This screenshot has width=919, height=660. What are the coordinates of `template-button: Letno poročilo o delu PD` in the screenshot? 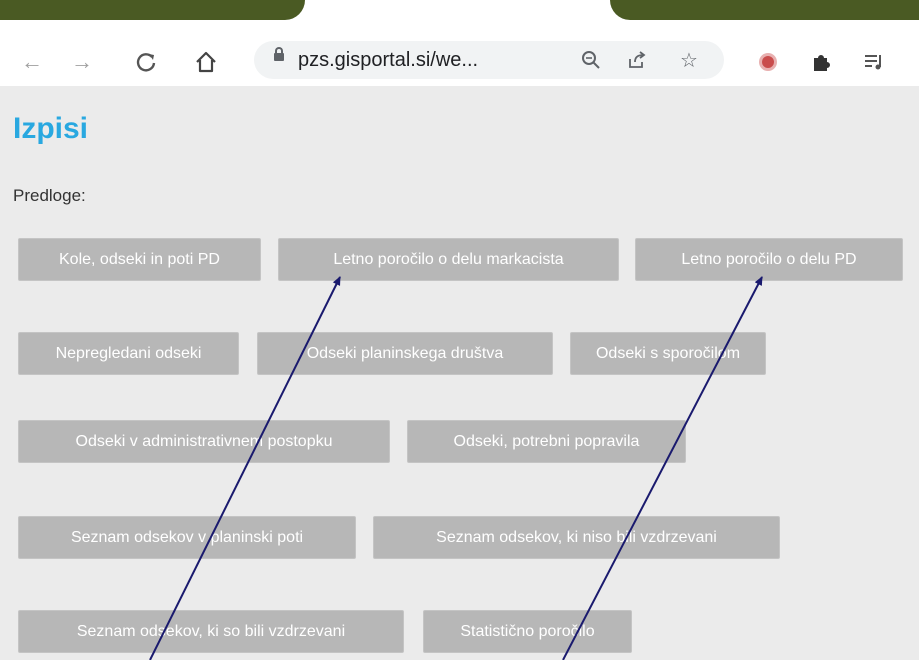 It's located at (769, 259).